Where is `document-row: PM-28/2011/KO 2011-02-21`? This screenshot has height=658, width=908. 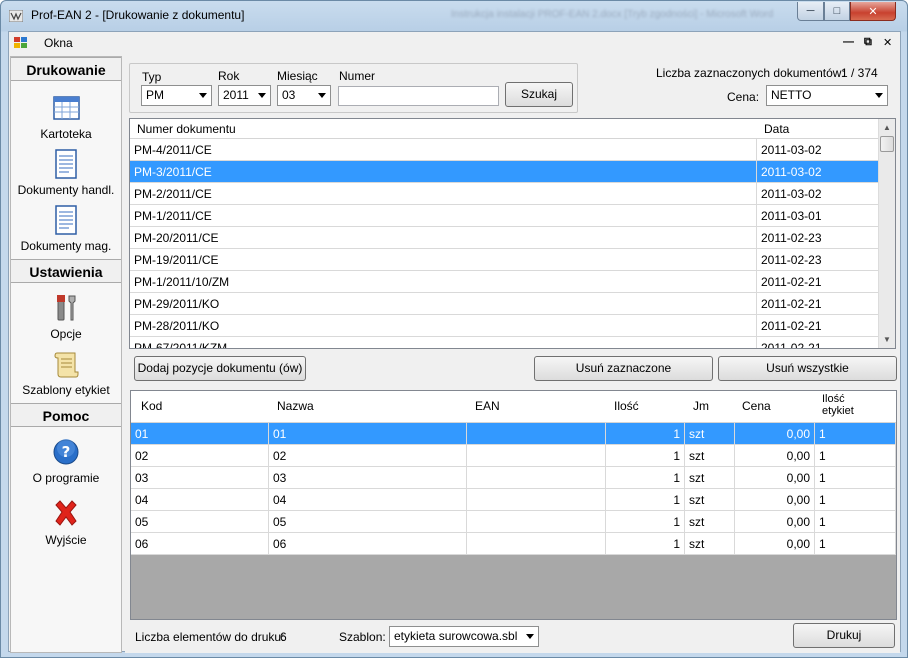
document-row: PM-28/2011/KO 2011-02-21 is located at coordinates (504, 326).